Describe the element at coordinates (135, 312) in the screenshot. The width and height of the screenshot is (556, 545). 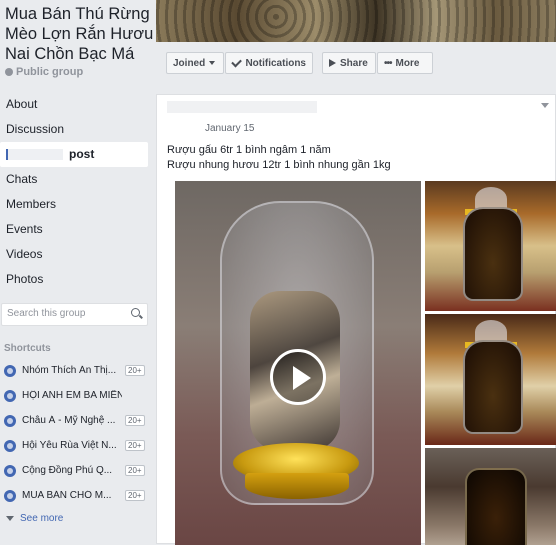
I see `search-icon` at that location.